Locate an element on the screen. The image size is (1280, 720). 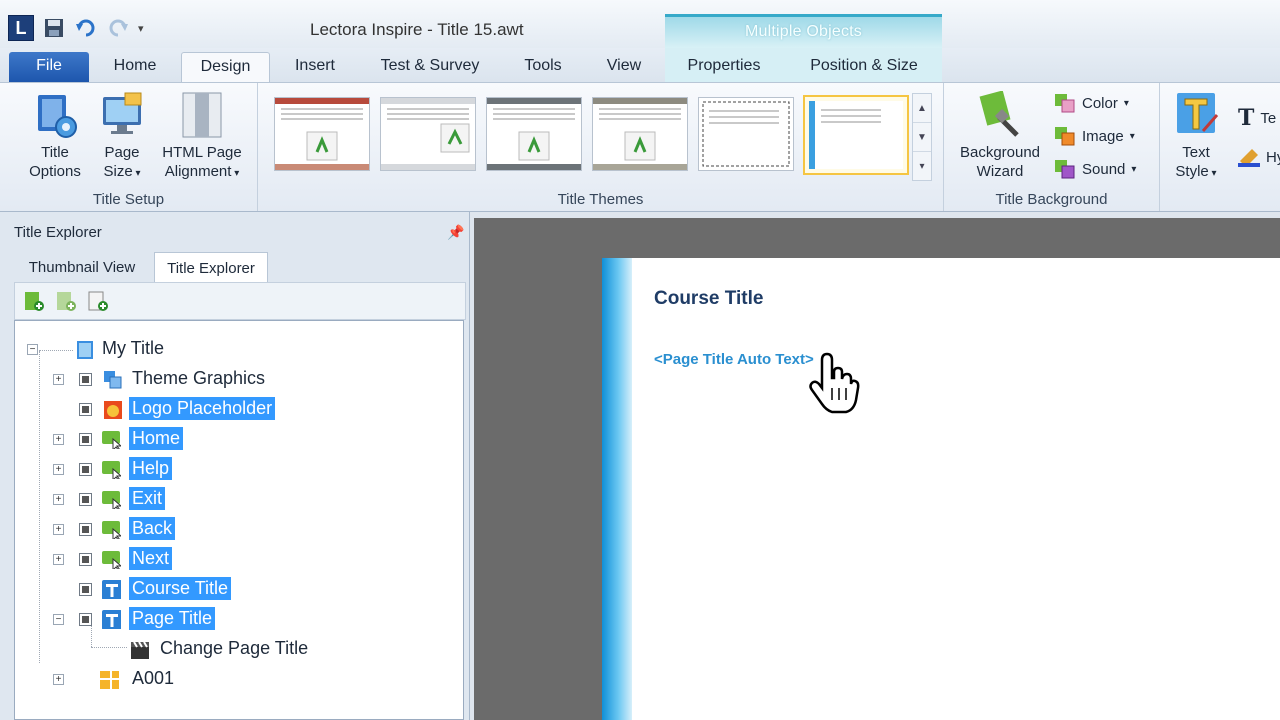
image-object-icon is located at coordinates (113, 410).